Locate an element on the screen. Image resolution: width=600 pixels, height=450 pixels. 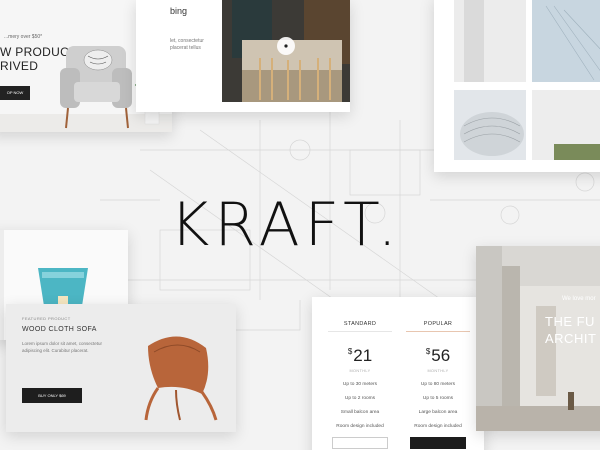
plan-popular-button is located at coordinates (438, 443).